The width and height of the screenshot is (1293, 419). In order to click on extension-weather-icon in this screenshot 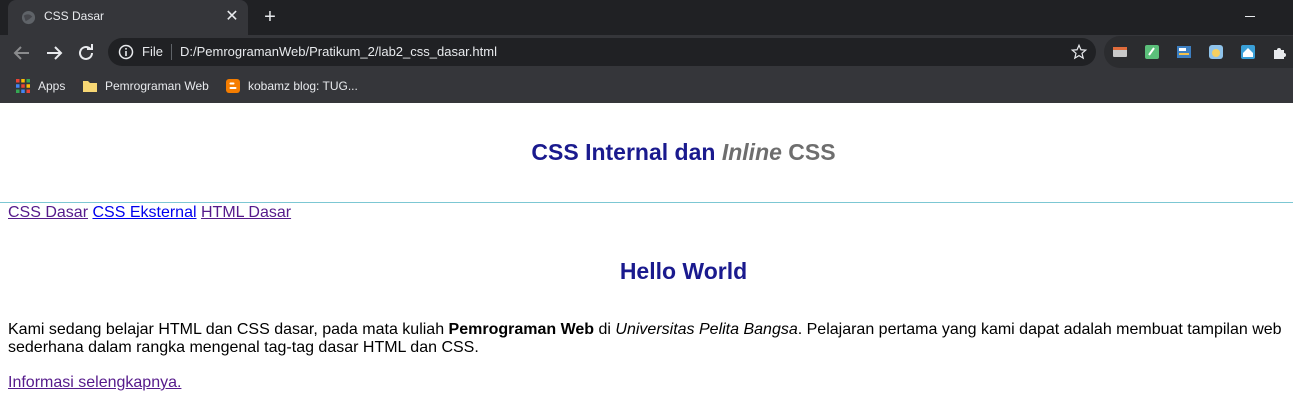, I will do `click(1216, 52)`.